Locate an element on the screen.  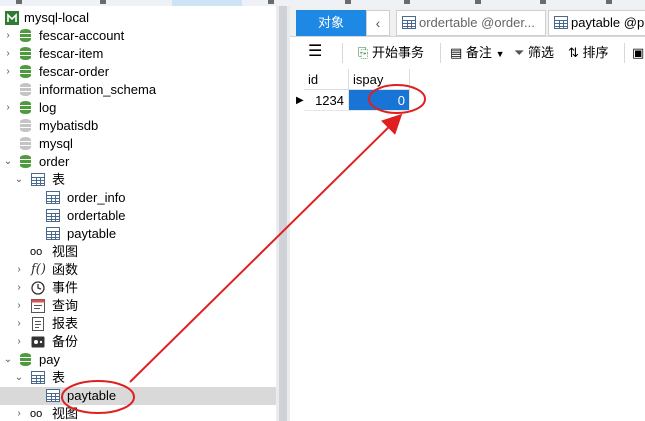
db-label: pay is located at coordinates (49, 359).